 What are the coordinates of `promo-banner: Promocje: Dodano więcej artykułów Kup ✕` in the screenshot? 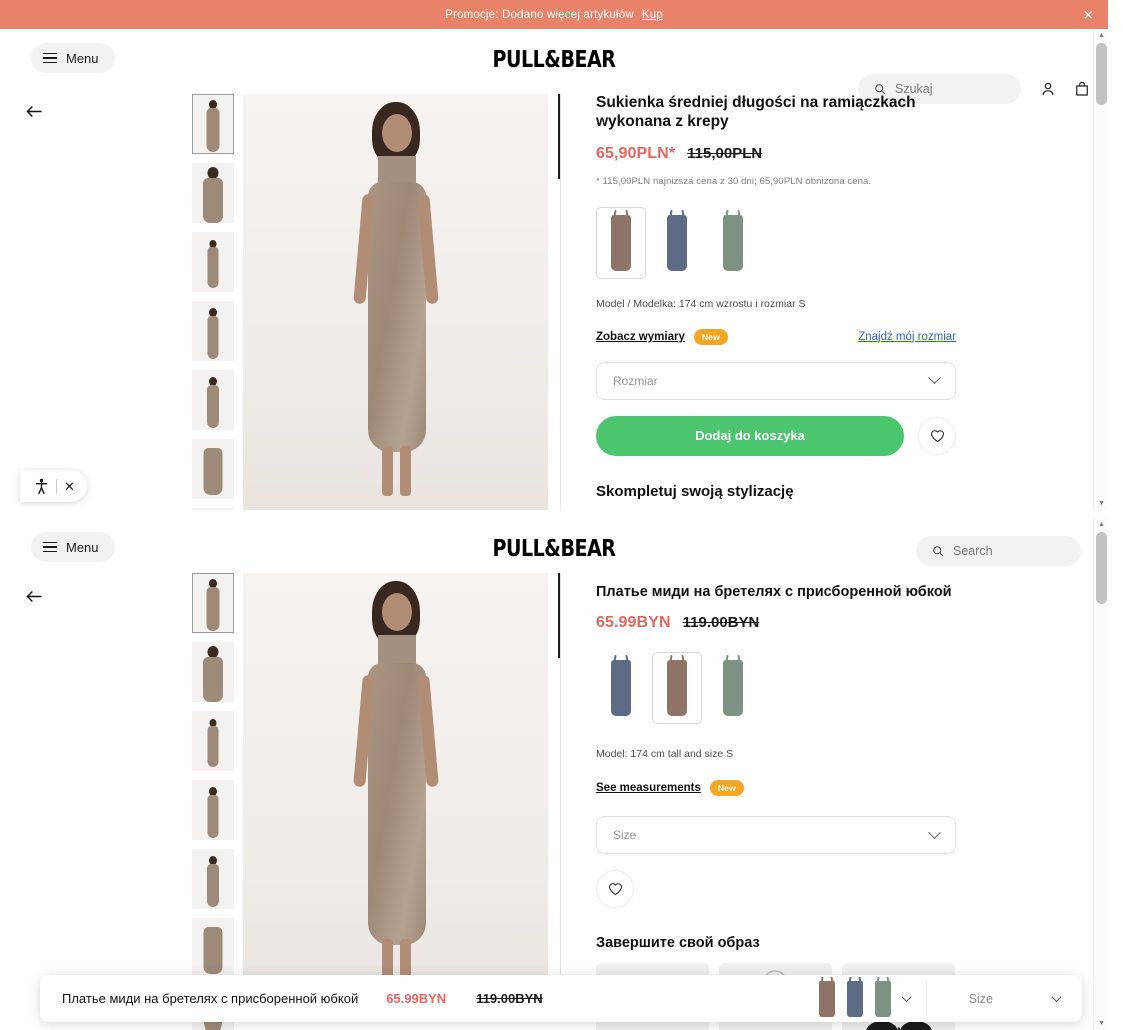 It's located at (554, 14).